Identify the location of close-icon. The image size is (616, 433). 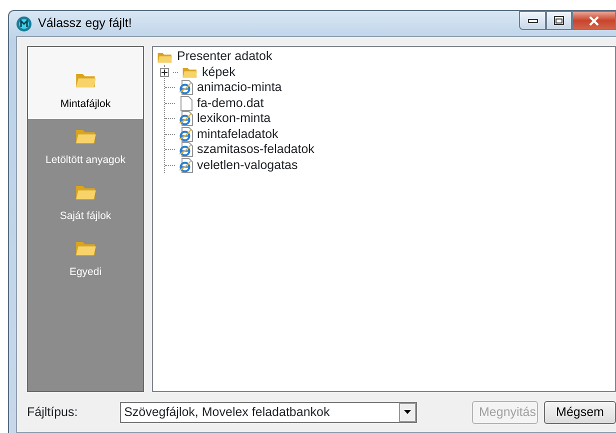
(594, 21).